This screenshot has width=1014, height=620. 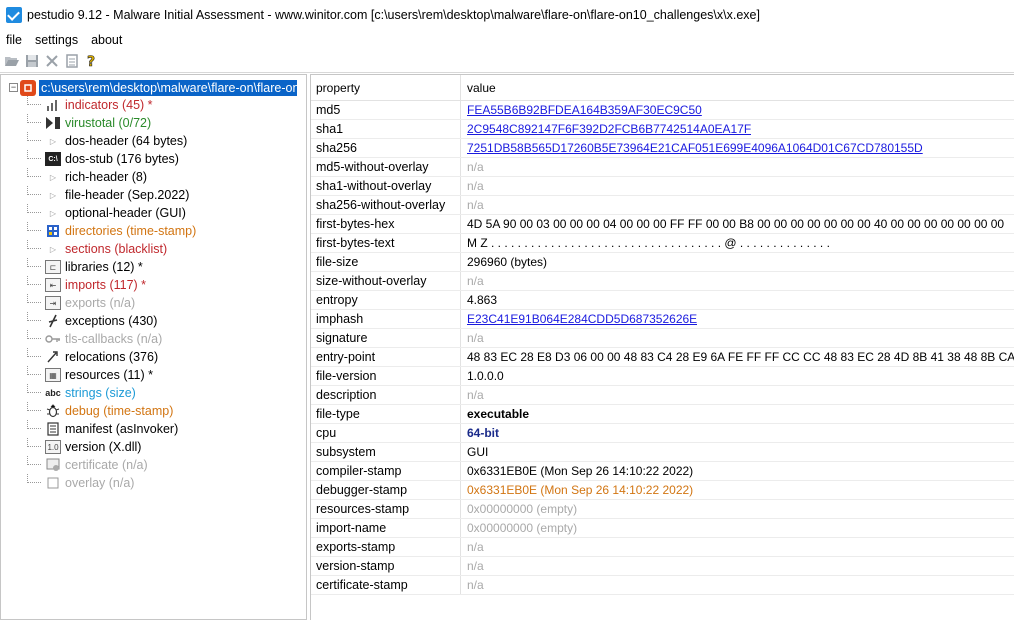 What do you see at coordinates (662, 566) in the screenshot?
I see `property-row-version-stamp: version-stamp n/a` at bounding box center [662, 566].